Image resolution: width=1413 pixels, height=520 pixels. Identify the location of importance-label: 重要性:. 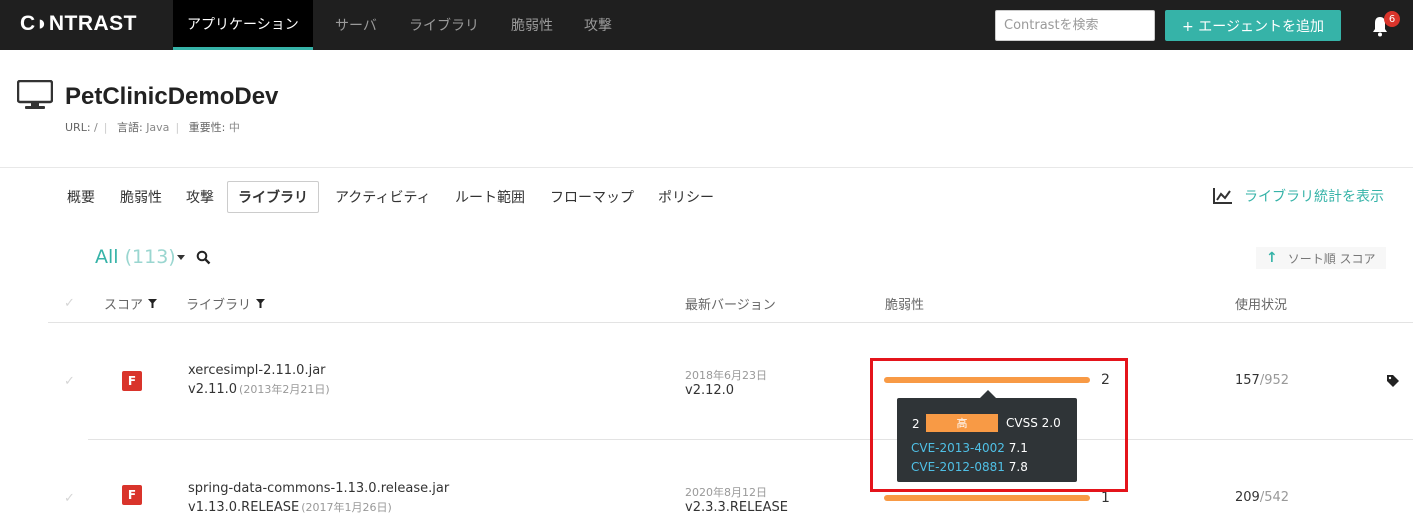
(207, 127).